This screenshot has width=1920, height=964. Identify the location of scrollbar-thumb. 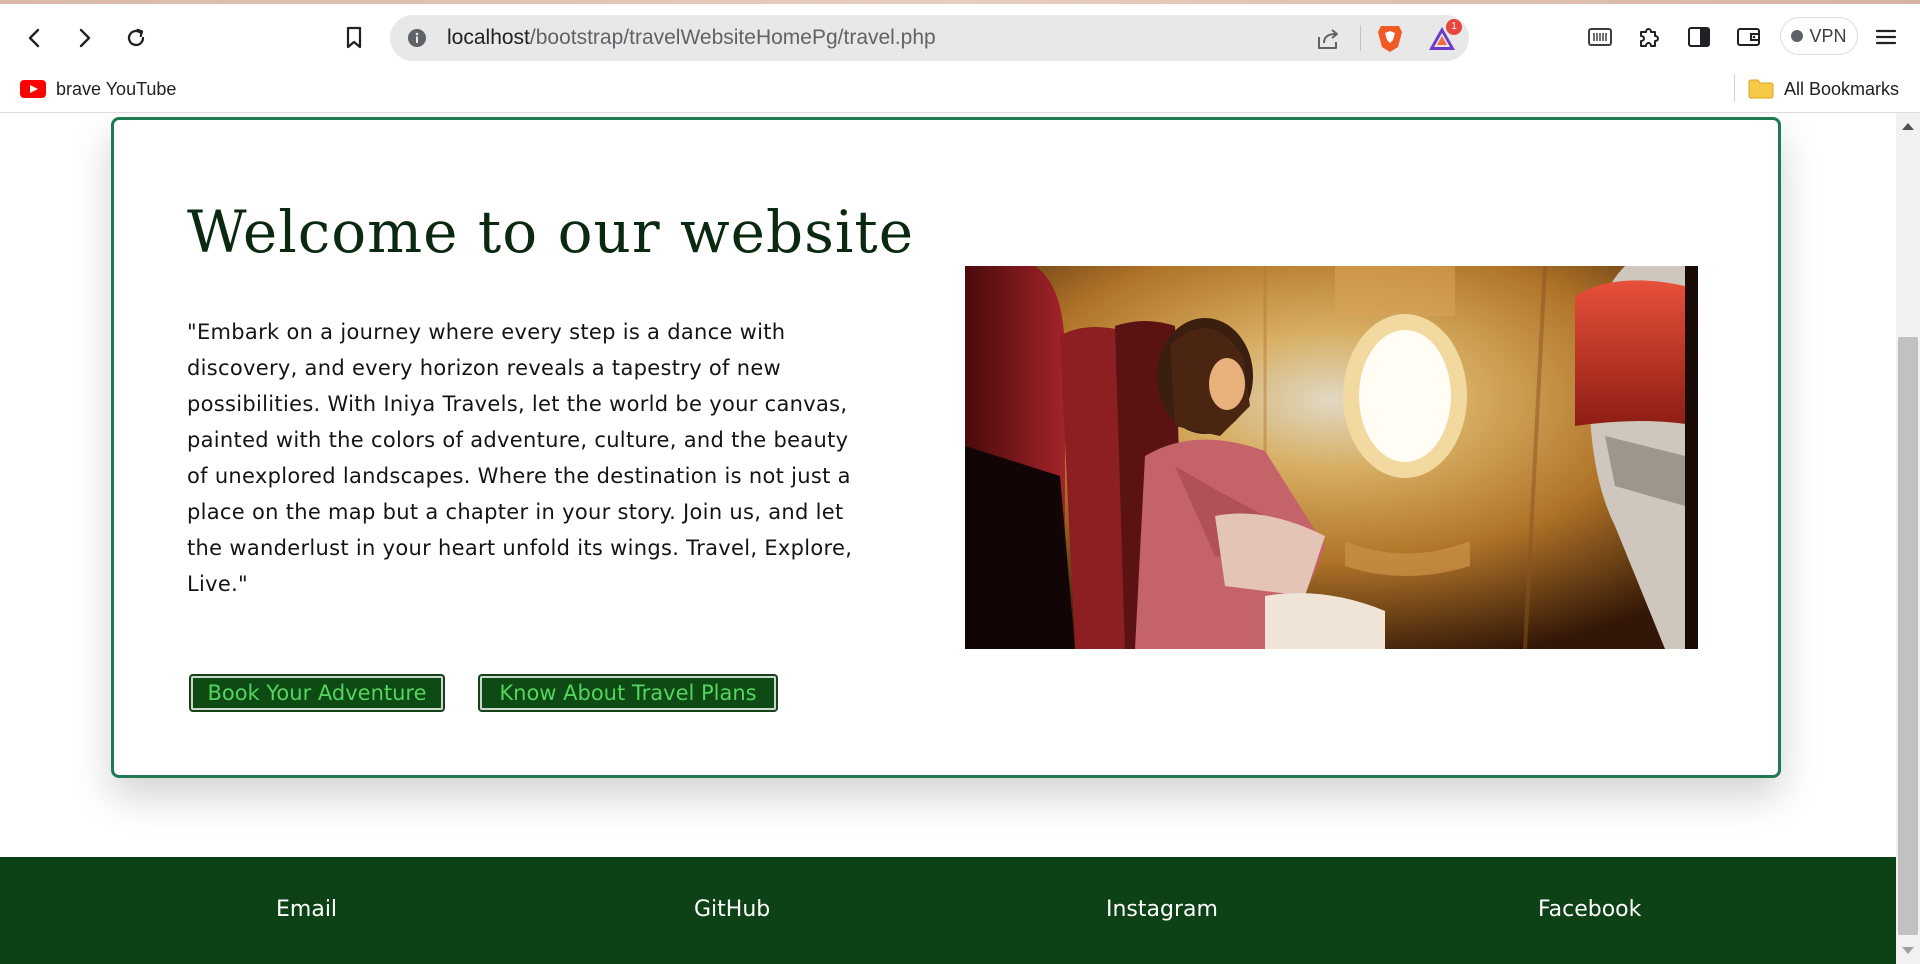
(1908, 636).